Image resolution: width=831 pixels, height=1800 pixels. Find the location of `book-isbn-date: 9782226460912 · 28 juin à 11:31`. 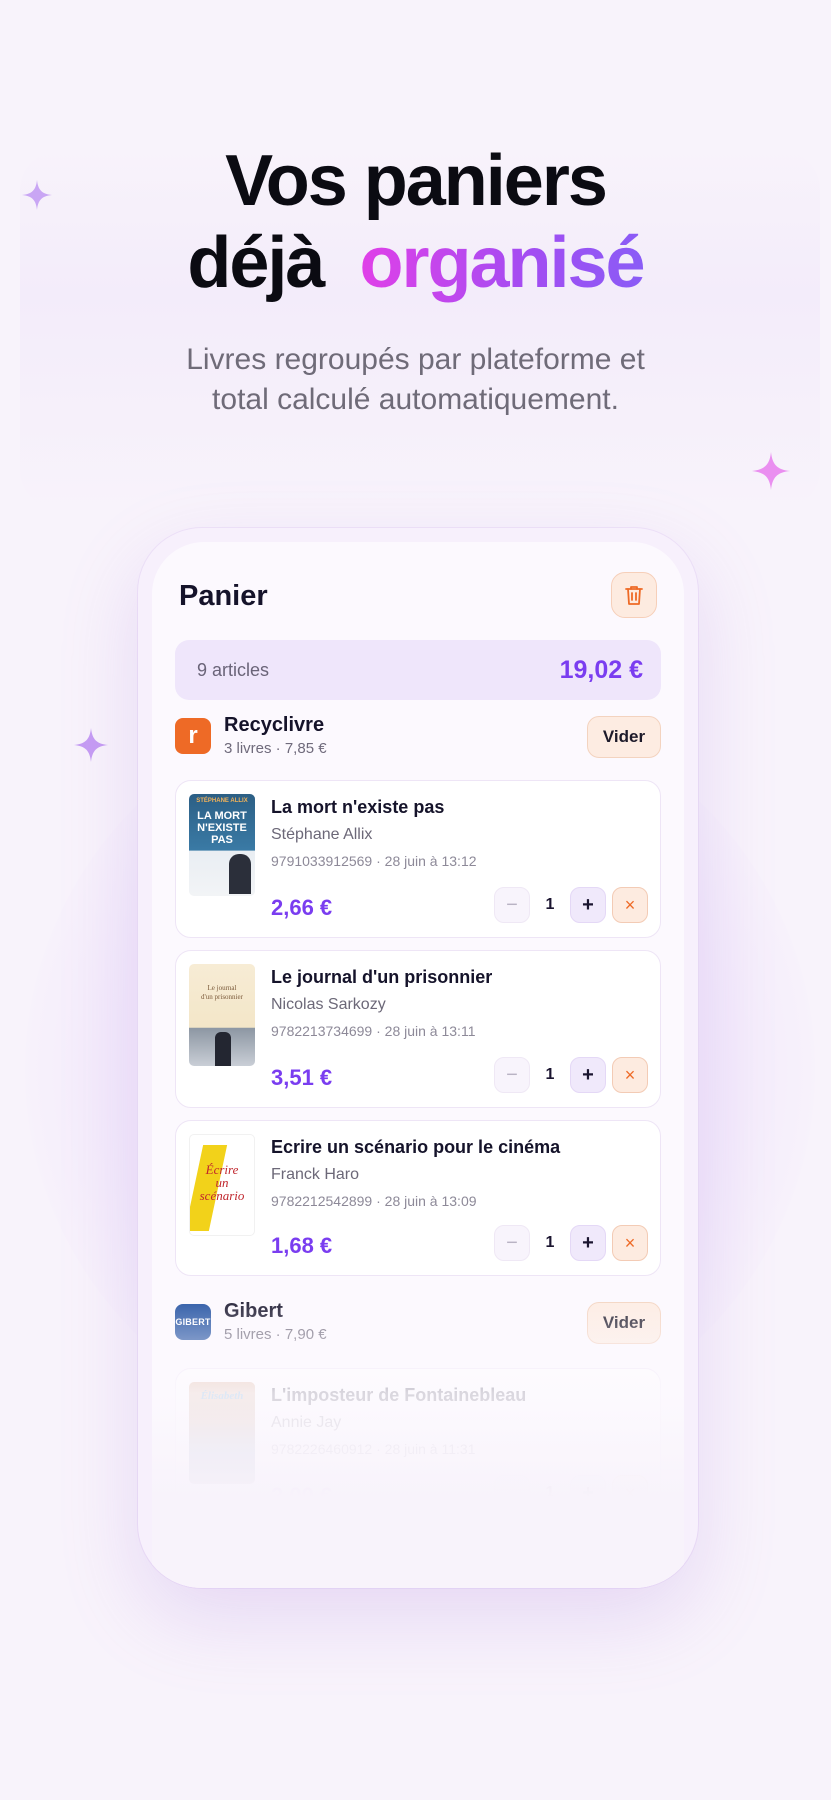

book-isbn-date: 9782226460912 · 28 juin à 11:31 is located at coordinates (373, 1449).